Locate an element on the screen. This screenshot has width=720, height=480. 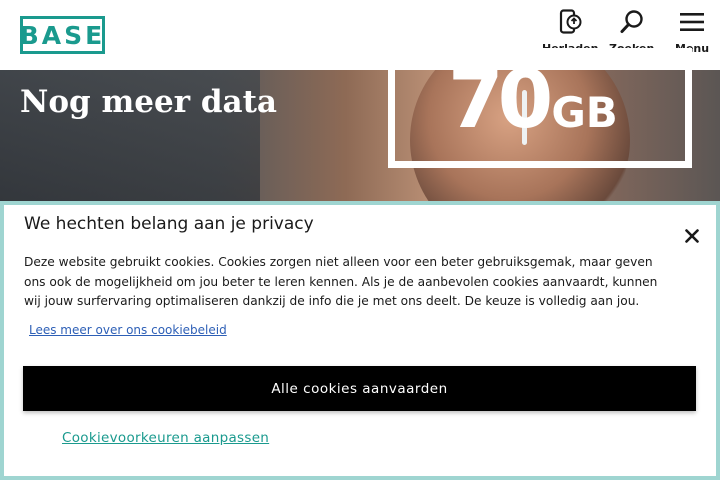
hamburger-menu-icon is located at coordinates (692, 22).